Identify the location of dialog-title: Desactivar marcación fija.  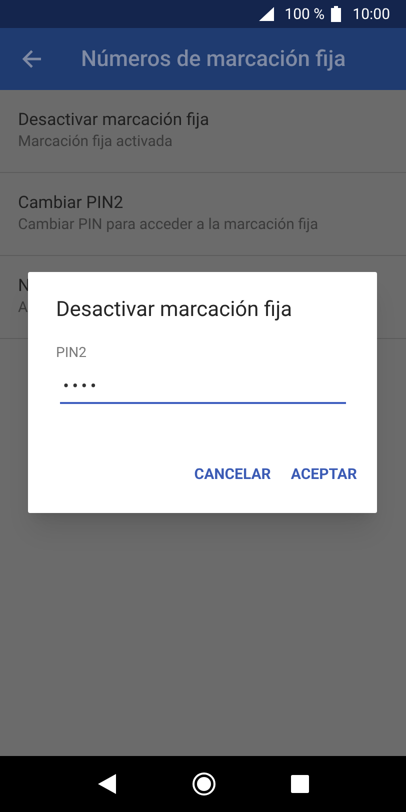
(175, 310).